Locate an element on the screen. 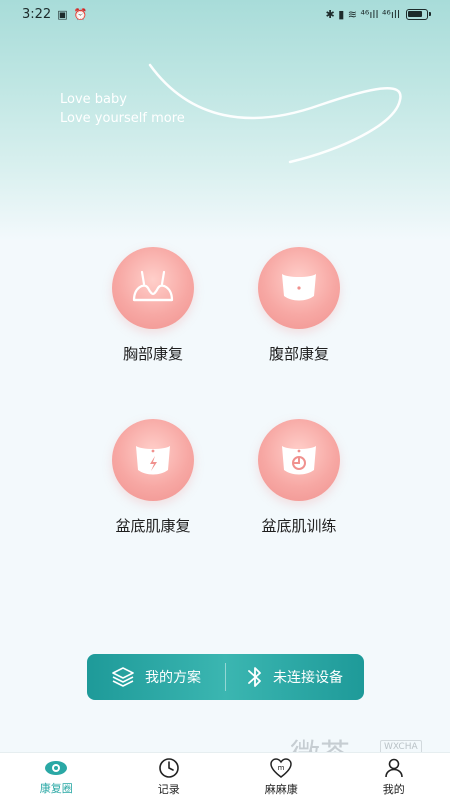 The width and height of the screenshot is (450, 800). module-pelvic-training-circle is located at coordinates (299, 460).